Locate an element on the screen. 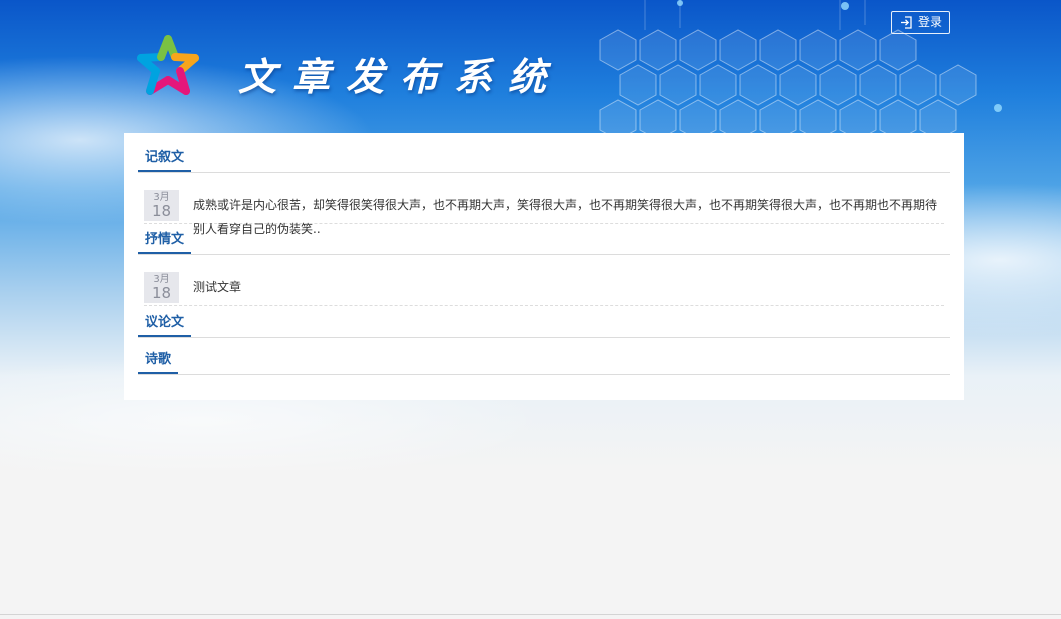 The height and width of the screenshot is (619, 1061). star-logo-icon is located at coordinates (168, 65).